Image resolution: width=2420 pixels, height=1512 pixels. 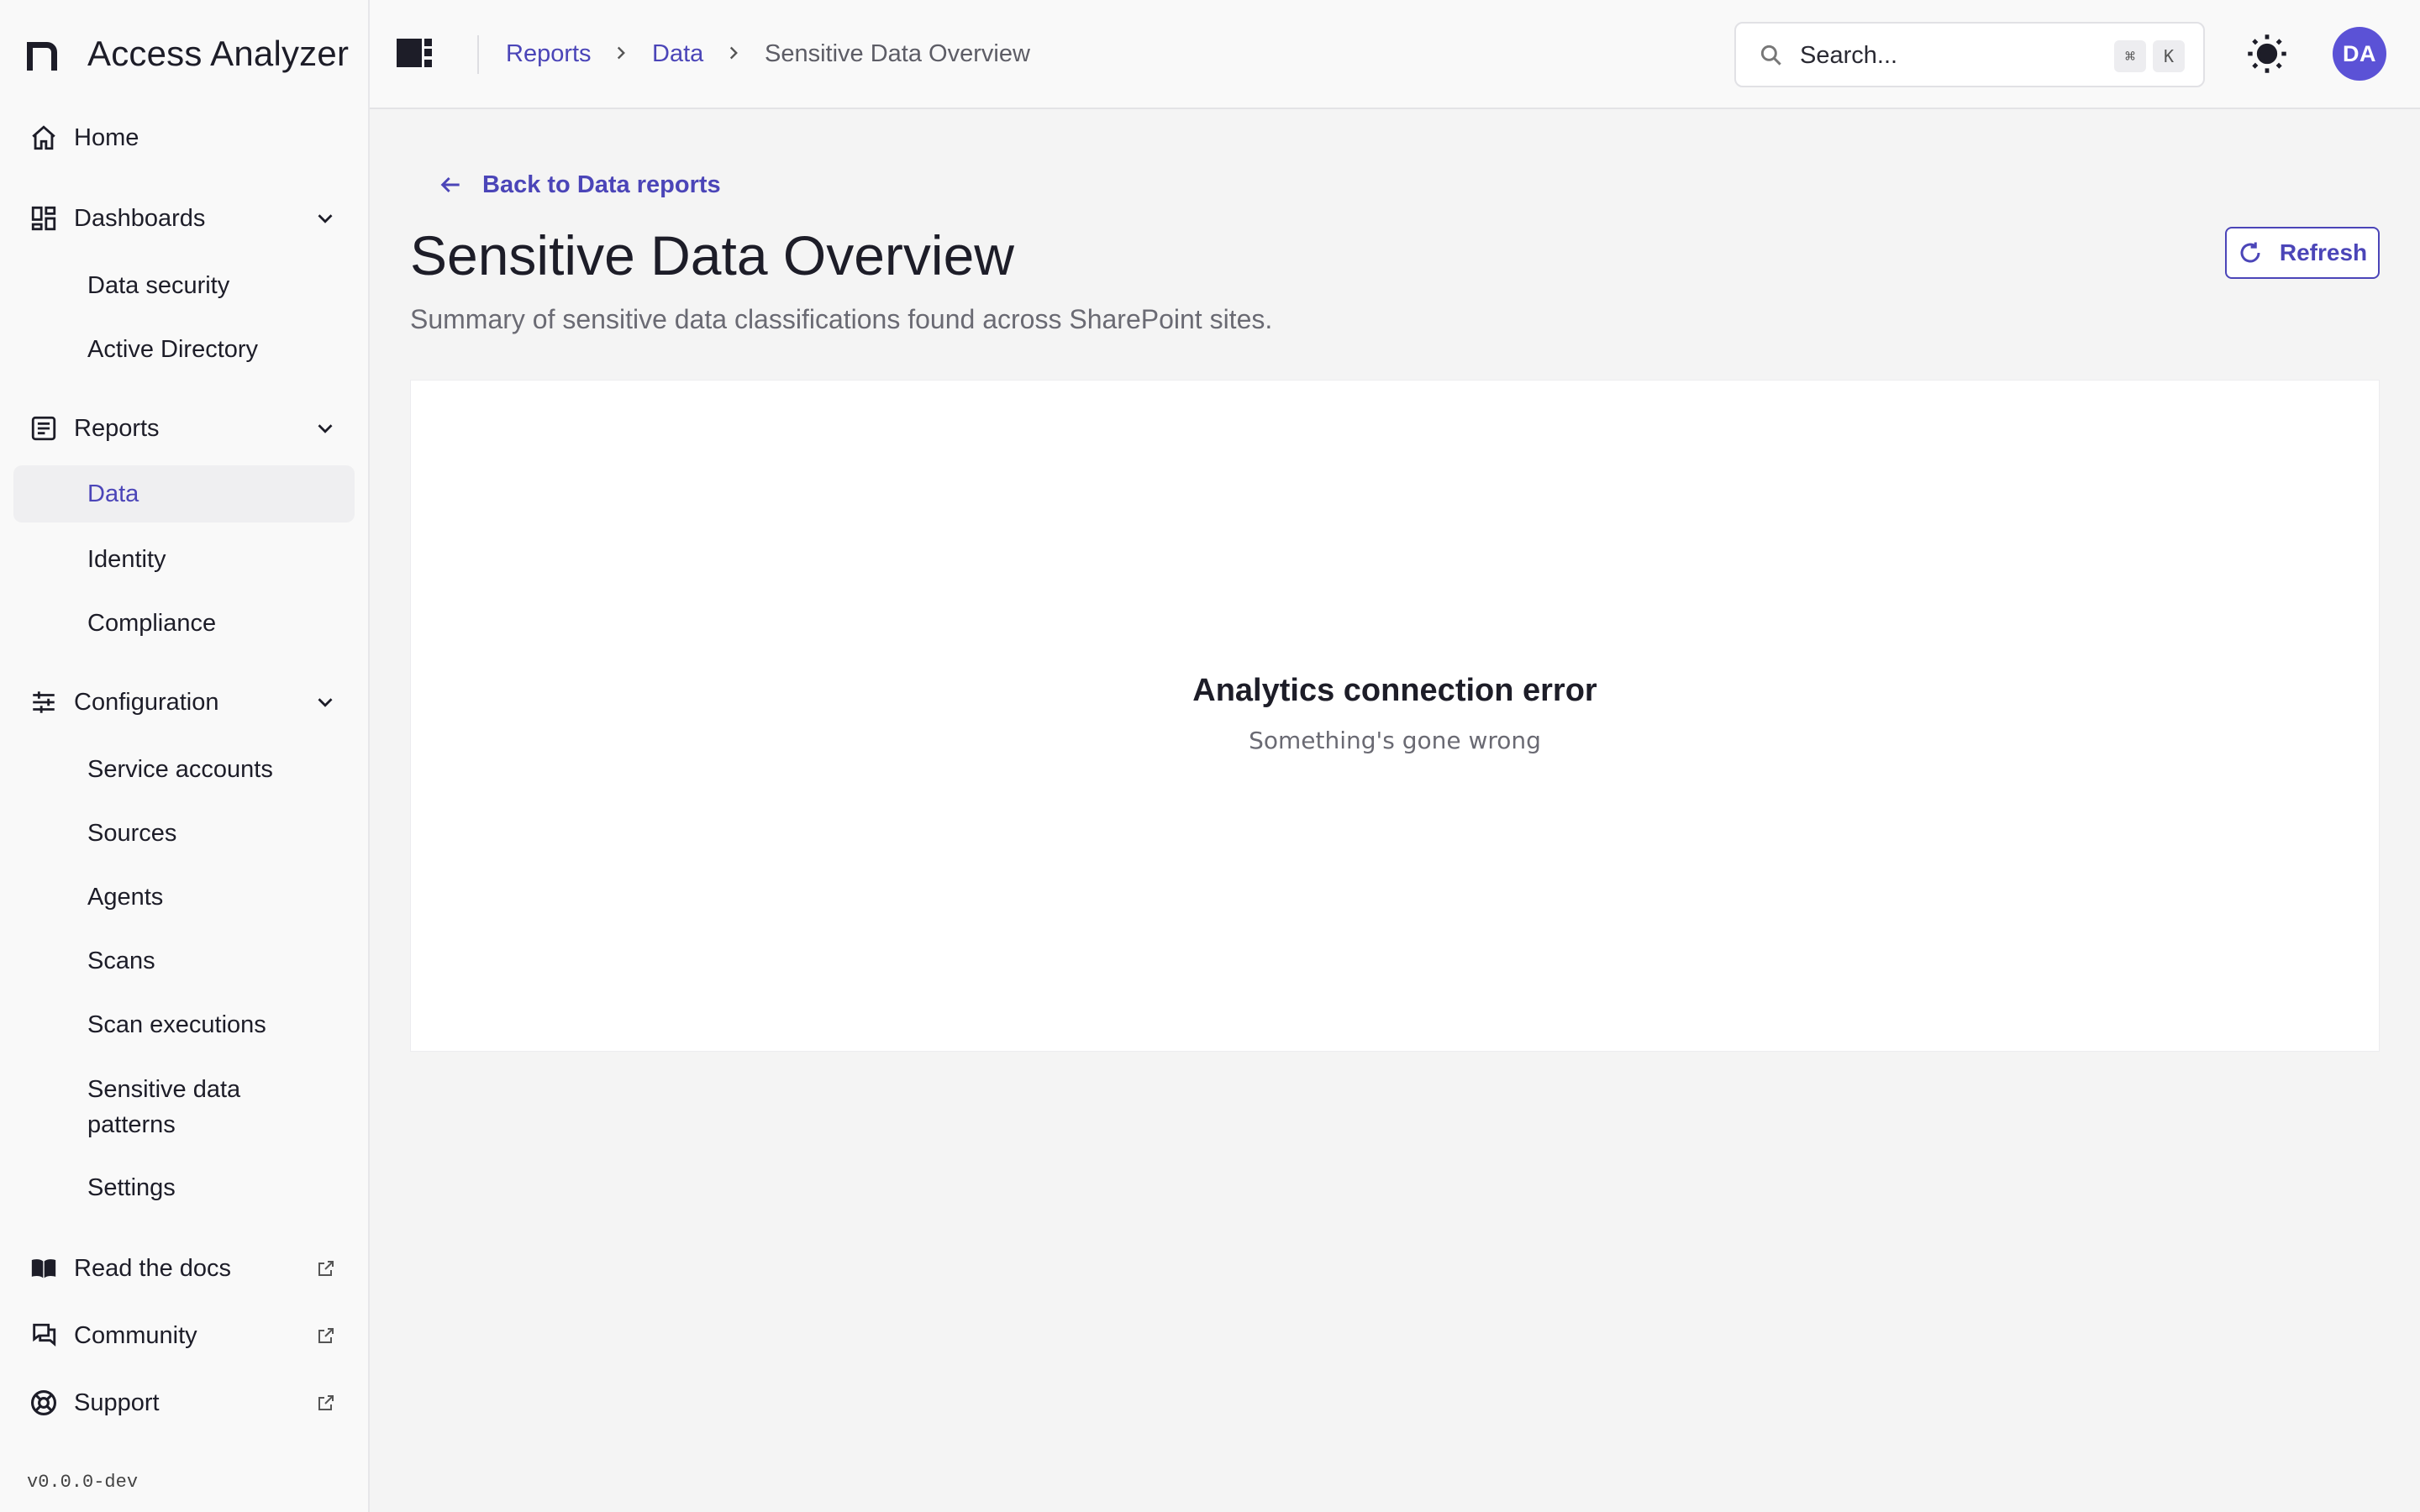 What do you see at coordinates (415, 54) in the screenshot?
I see `sidebar-toggle-icon` at bounding box center [415, 54].